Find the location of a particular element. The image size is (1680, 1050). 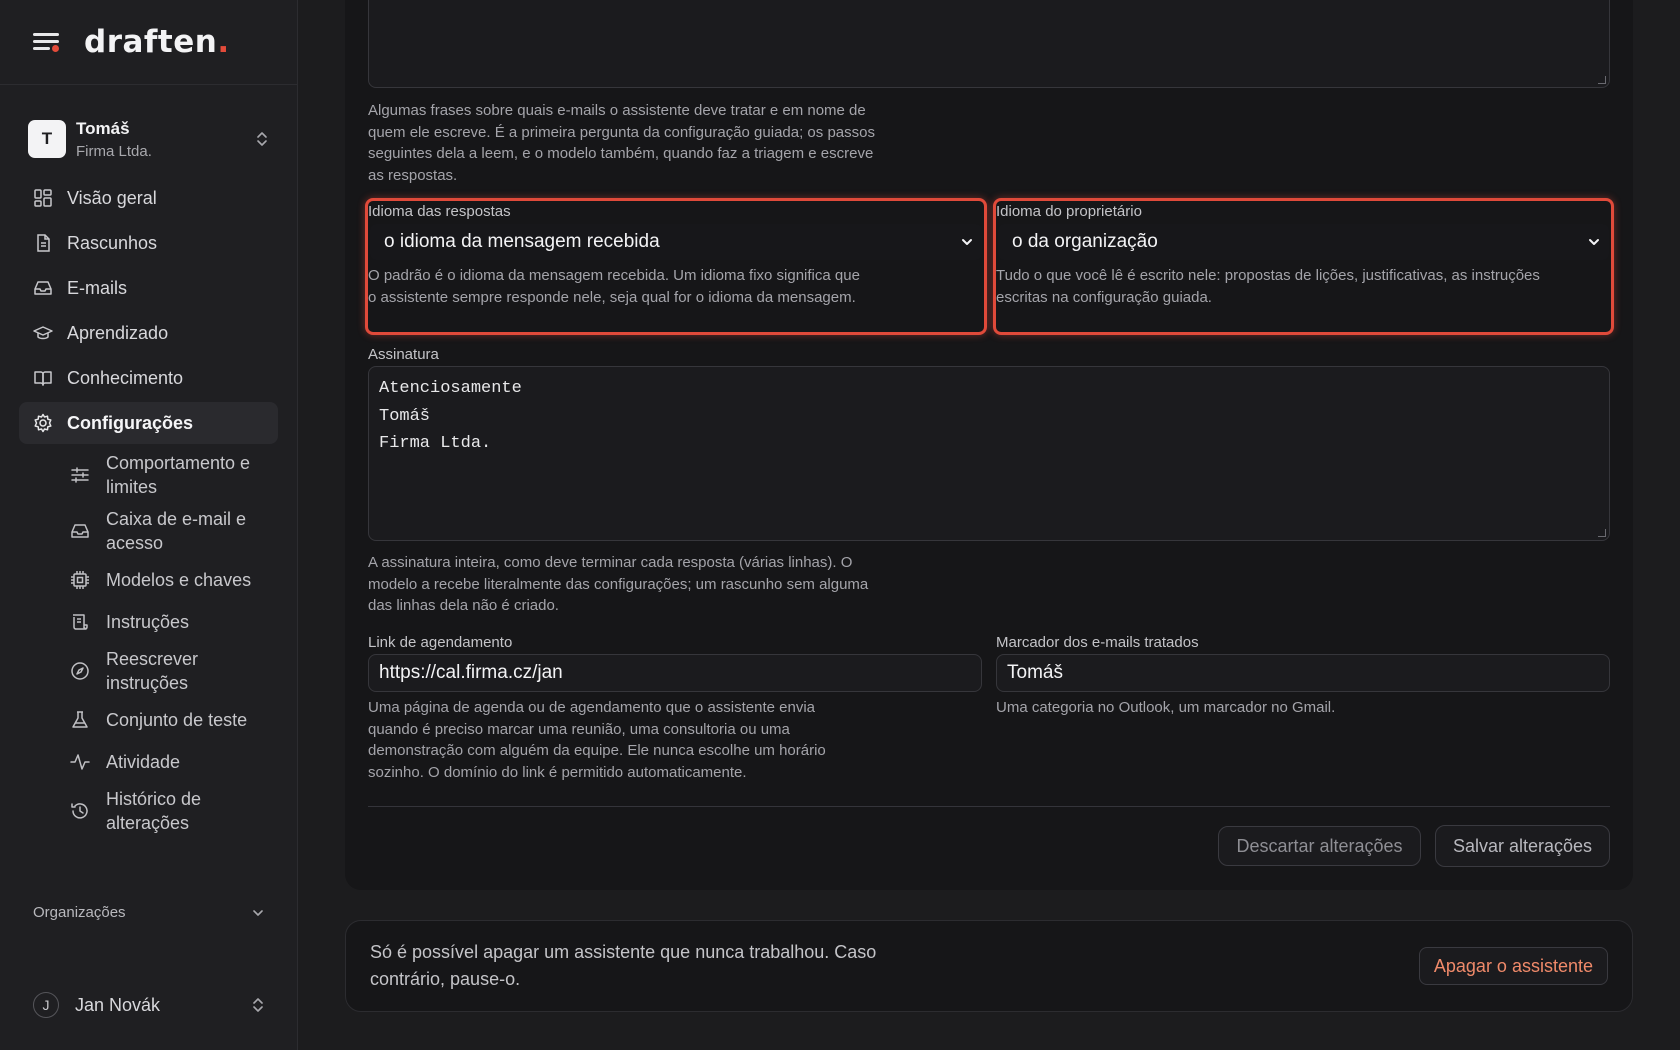

sub-item-label: Caixa de e-mail e acesso is located at coordinates (176, 531).